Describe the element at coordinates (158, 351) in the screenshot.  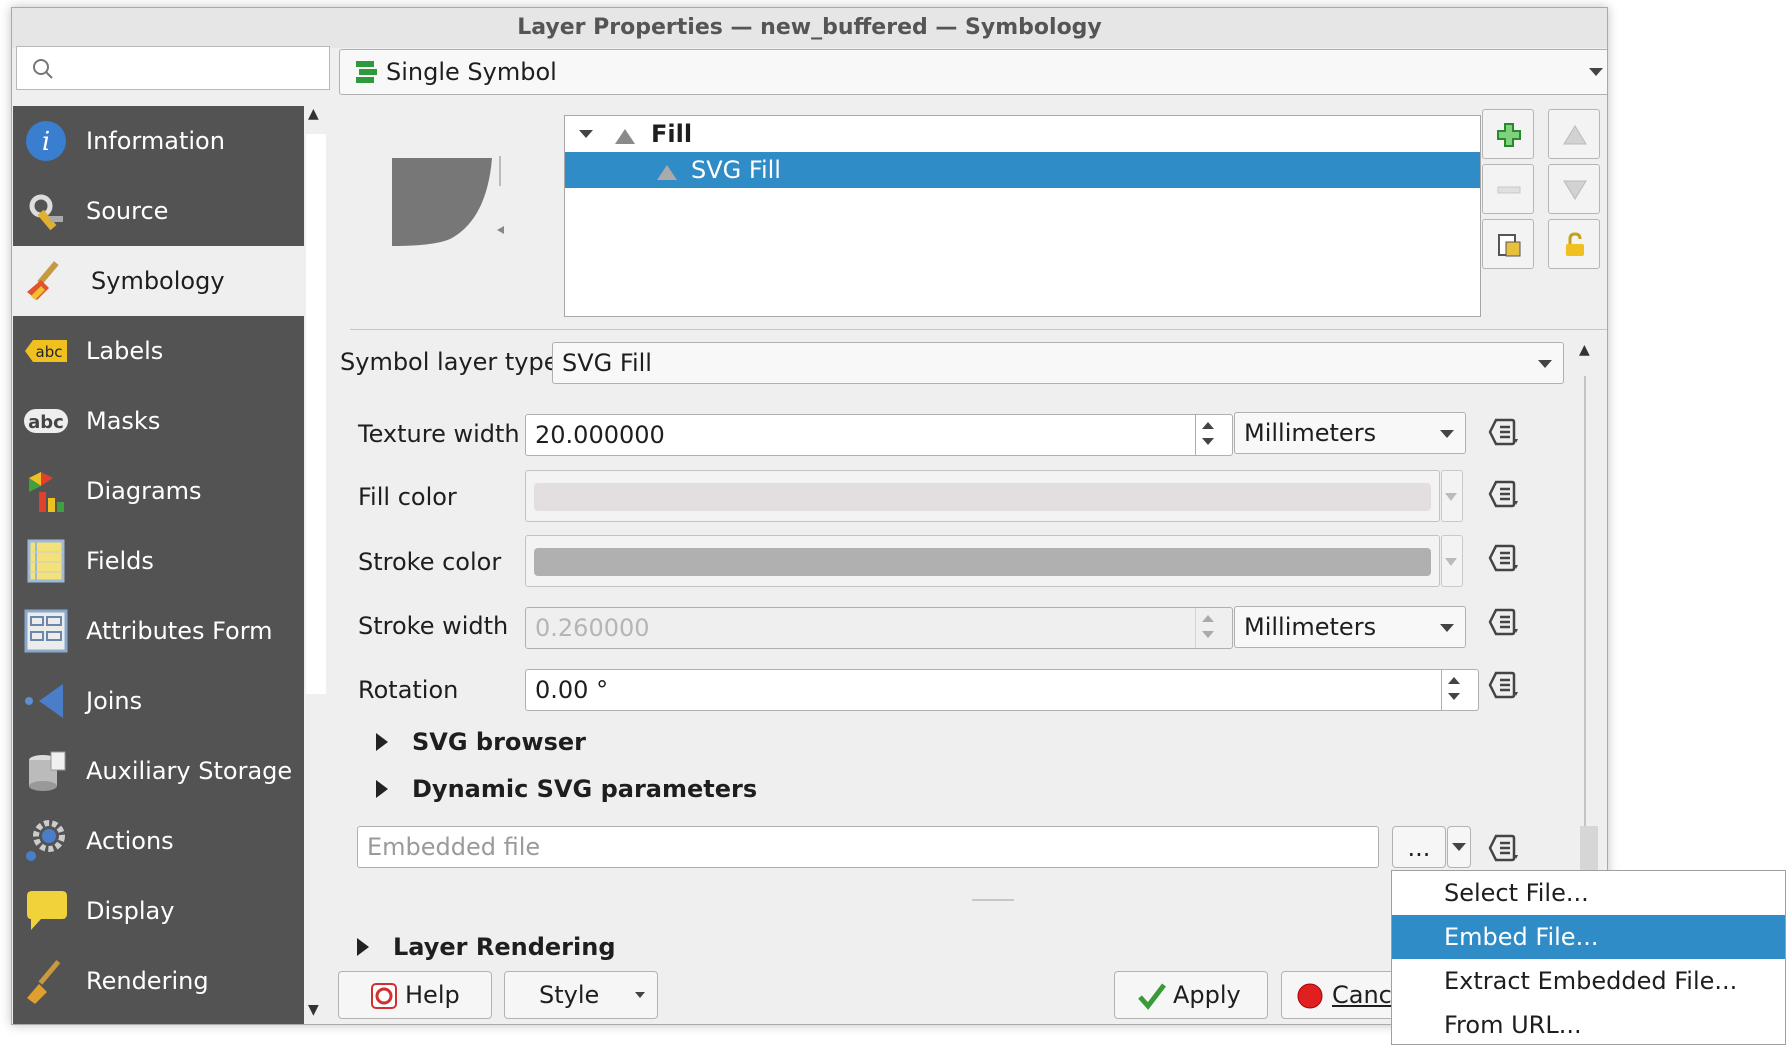
I see `sidebar-item-labels: abc Labels` at that location.